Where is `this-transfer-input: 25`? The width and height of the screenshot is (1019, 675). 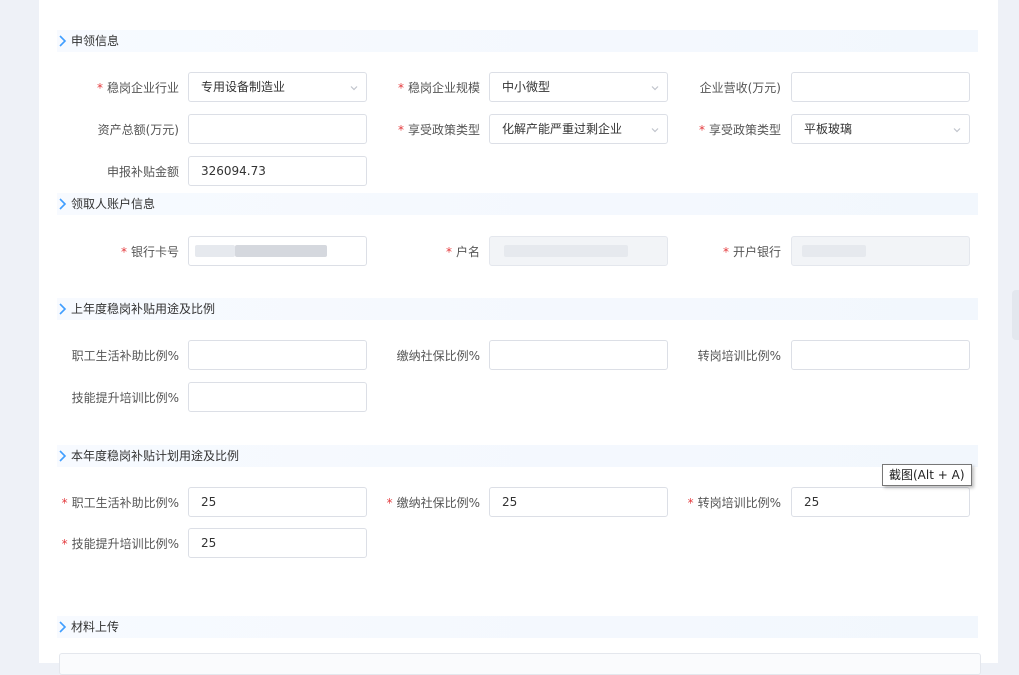
this-transfer-input: 25 is located at coordinates (880, 502).